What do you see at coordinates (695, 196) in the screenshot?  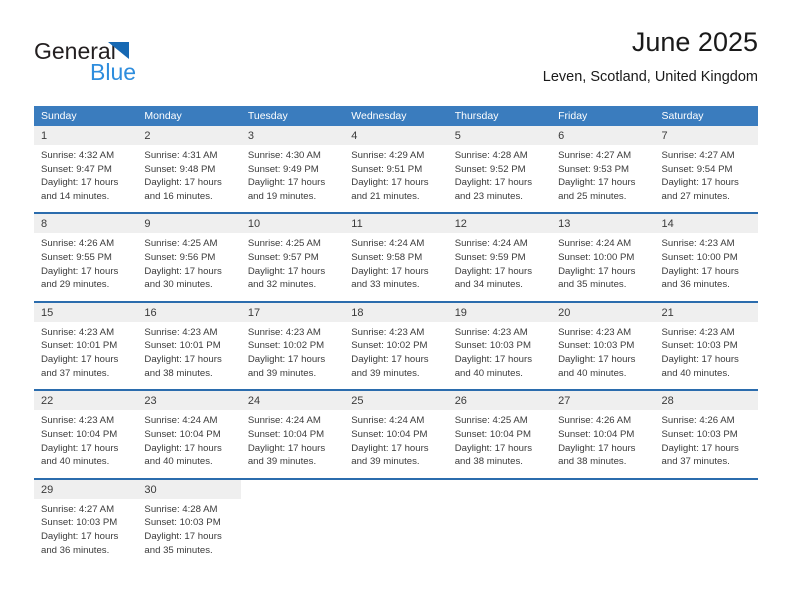 I see `daylight-text-cont: and 27 minutes.` at bounding box center [695, 196].